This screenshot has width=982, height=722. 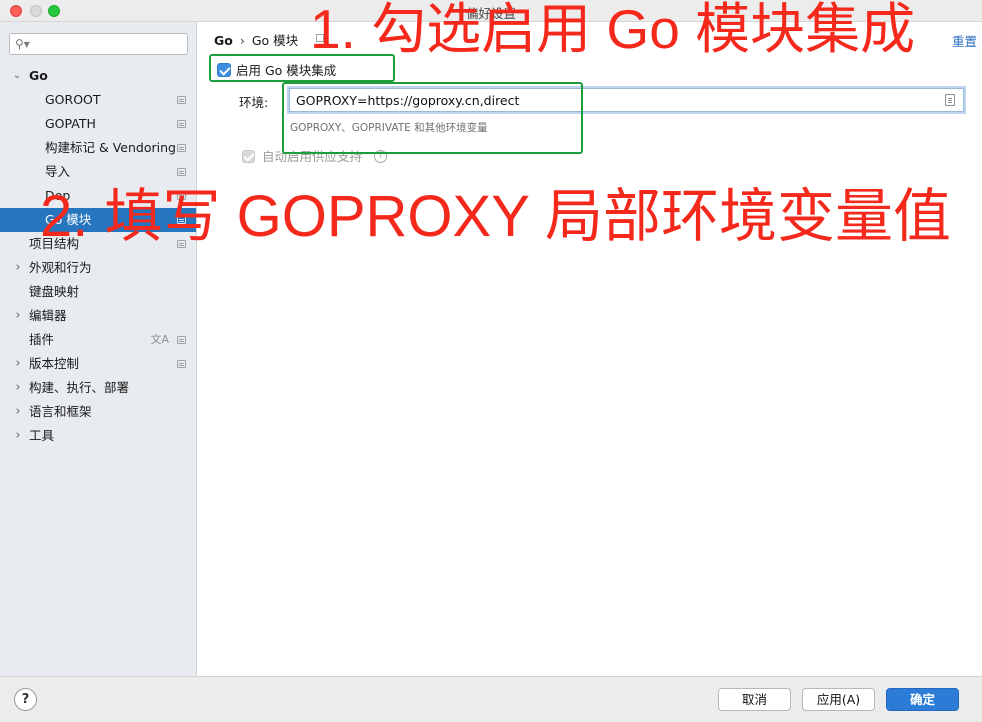 I want to click on sidebar-item-label: 插件, so click(x=42, y=339).